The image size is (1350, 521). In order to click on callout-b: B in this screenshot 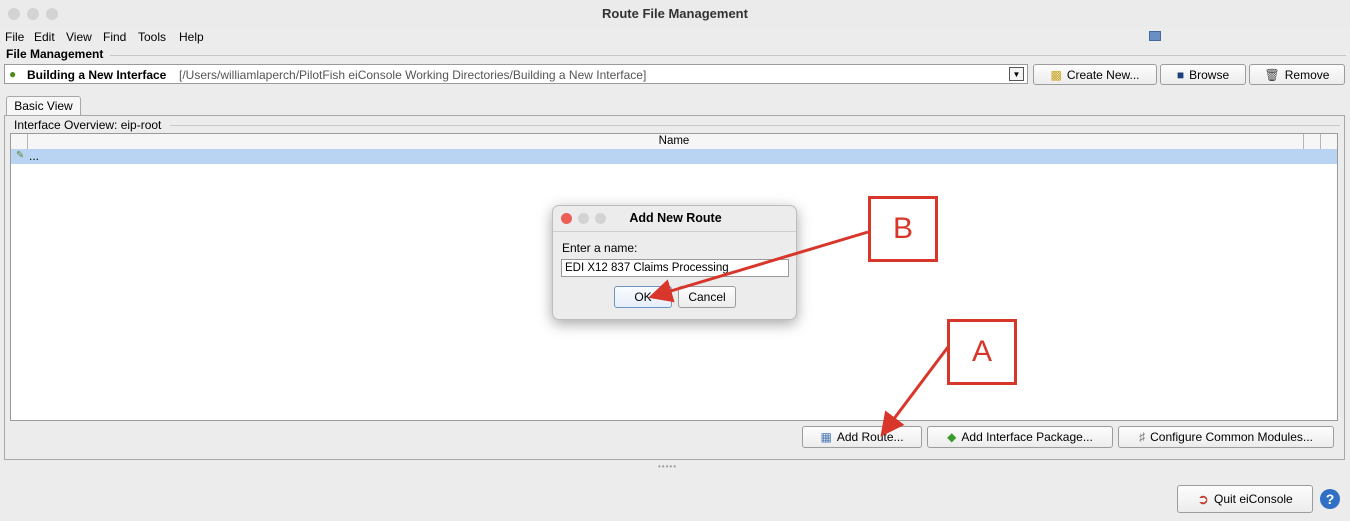, I will do `click(903, 229)`.